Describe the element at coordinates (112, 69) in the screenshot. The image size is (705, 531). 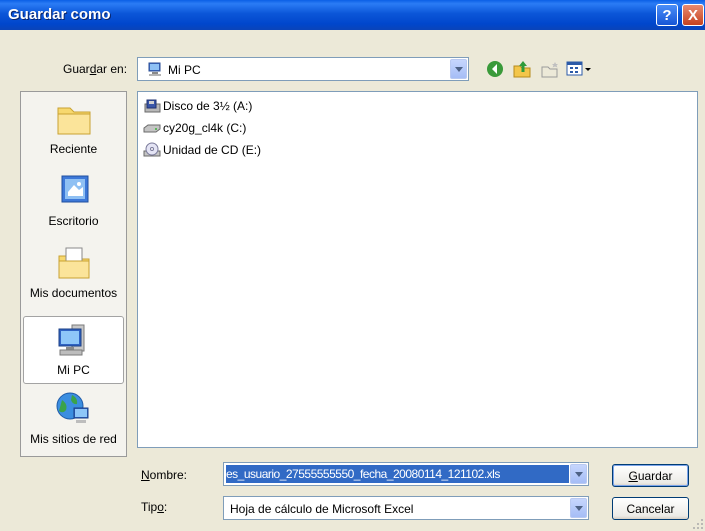
I see `save-in-label-part: ar en:` at that location.